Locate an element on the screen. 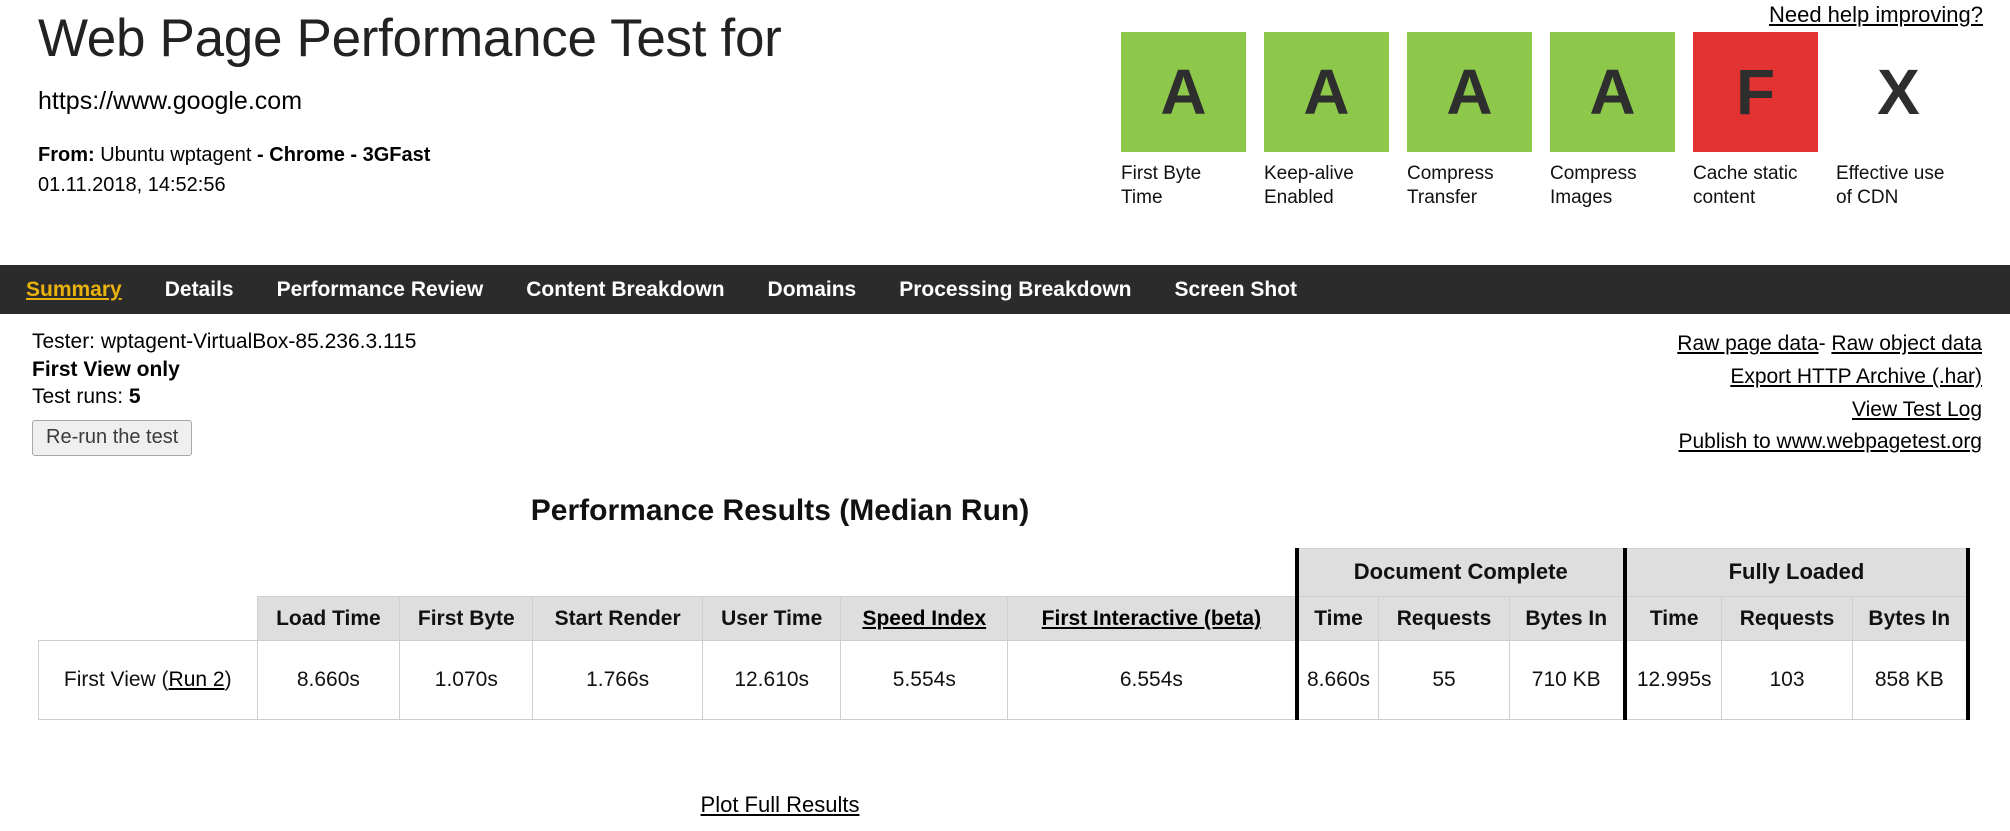 This screenshot has height=831, width=2010. row-label-first-view: First View (Run 2) is located at coordinates (148, 680).